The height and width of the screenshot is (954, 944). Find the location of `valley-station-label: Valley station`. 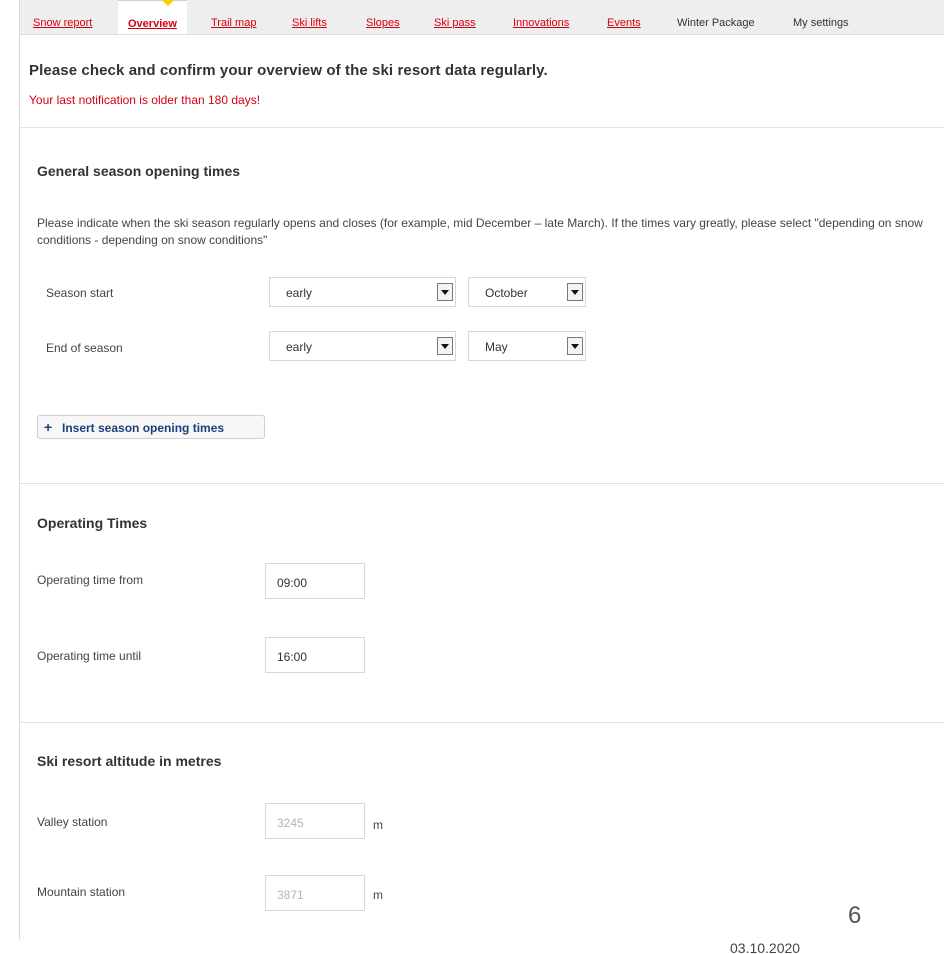

valley-station-label: Valley station is located at coordinates (72, 822).